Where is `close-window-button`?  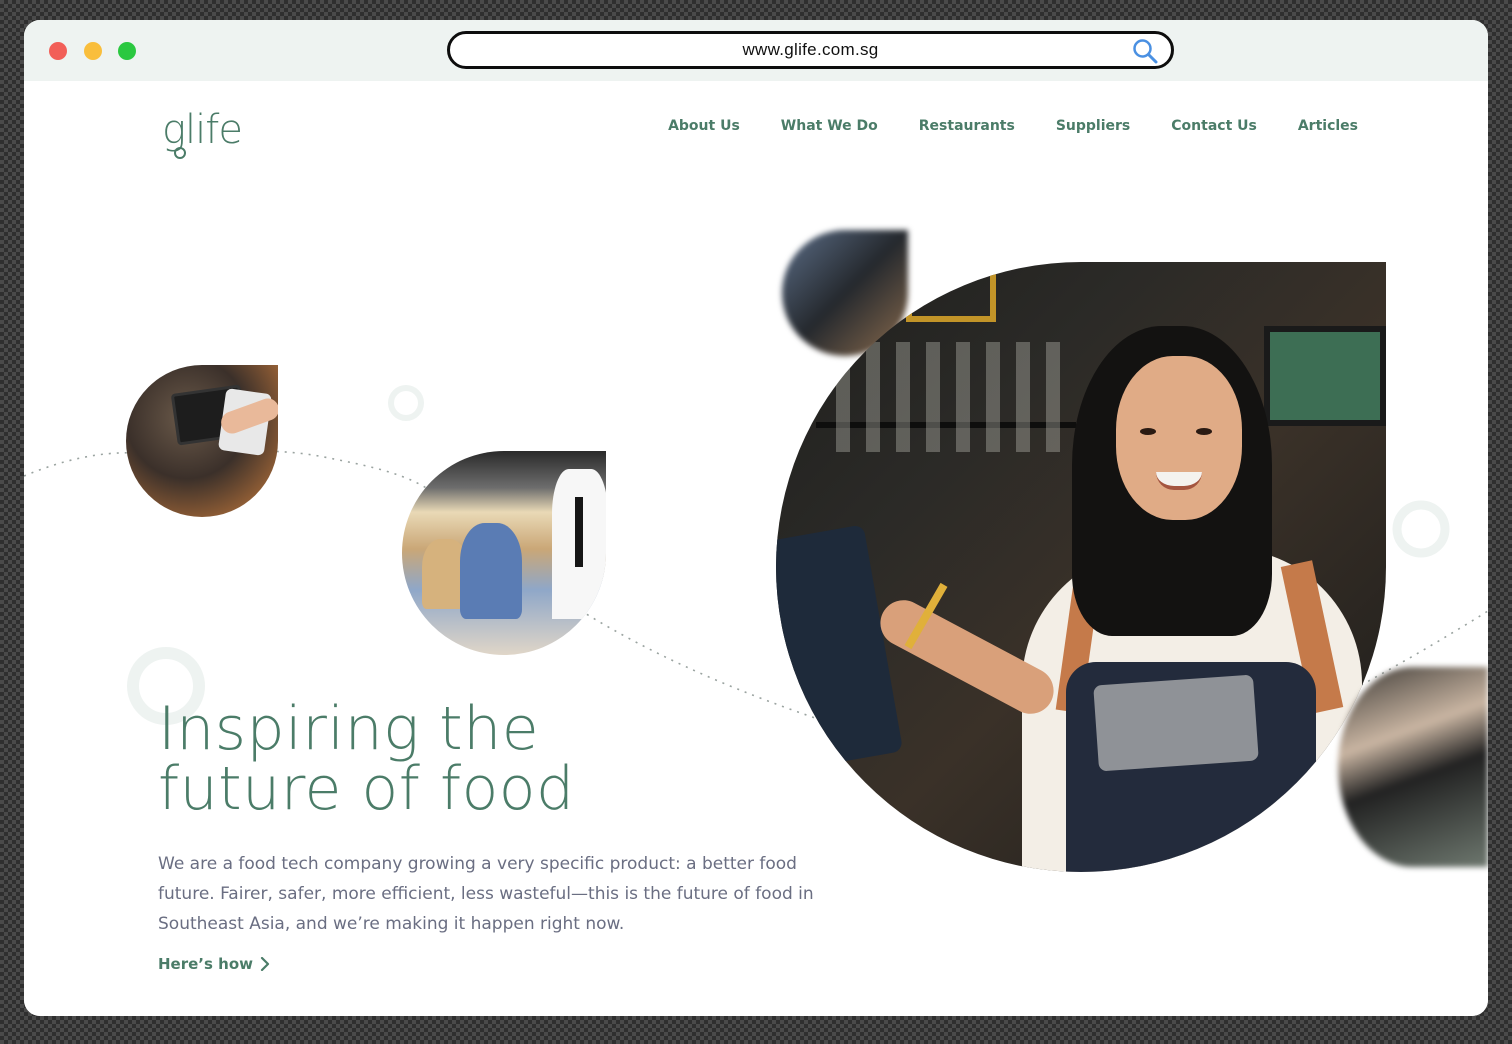 close-window-button is located at coordinates (58, 51).